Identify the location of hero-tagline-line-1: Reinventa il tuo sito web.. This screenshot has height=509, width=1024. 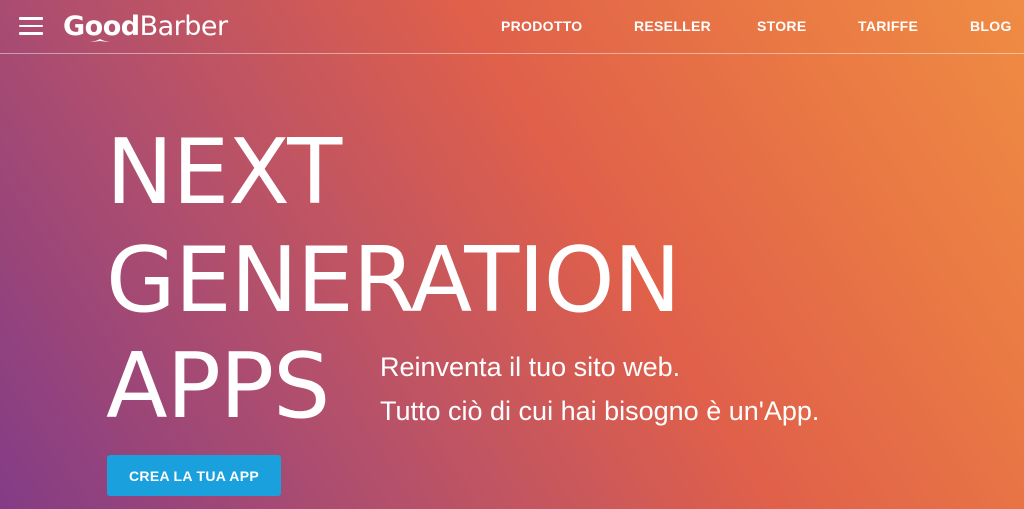
(530, 367).